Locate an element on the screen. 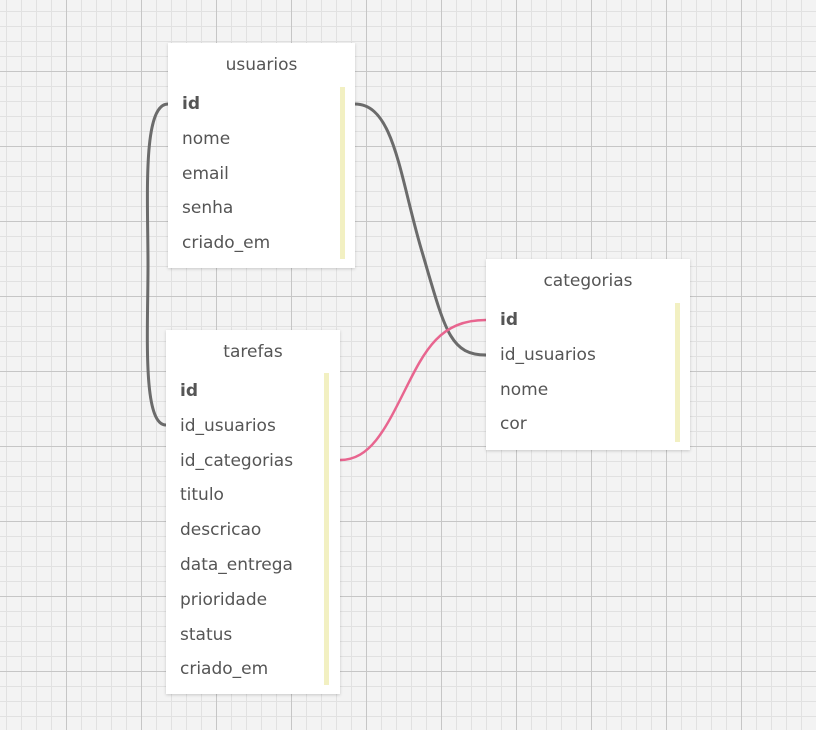 This screenshot has width=816, height=730. table-title: tarefas is located at coordinates (253, 352).